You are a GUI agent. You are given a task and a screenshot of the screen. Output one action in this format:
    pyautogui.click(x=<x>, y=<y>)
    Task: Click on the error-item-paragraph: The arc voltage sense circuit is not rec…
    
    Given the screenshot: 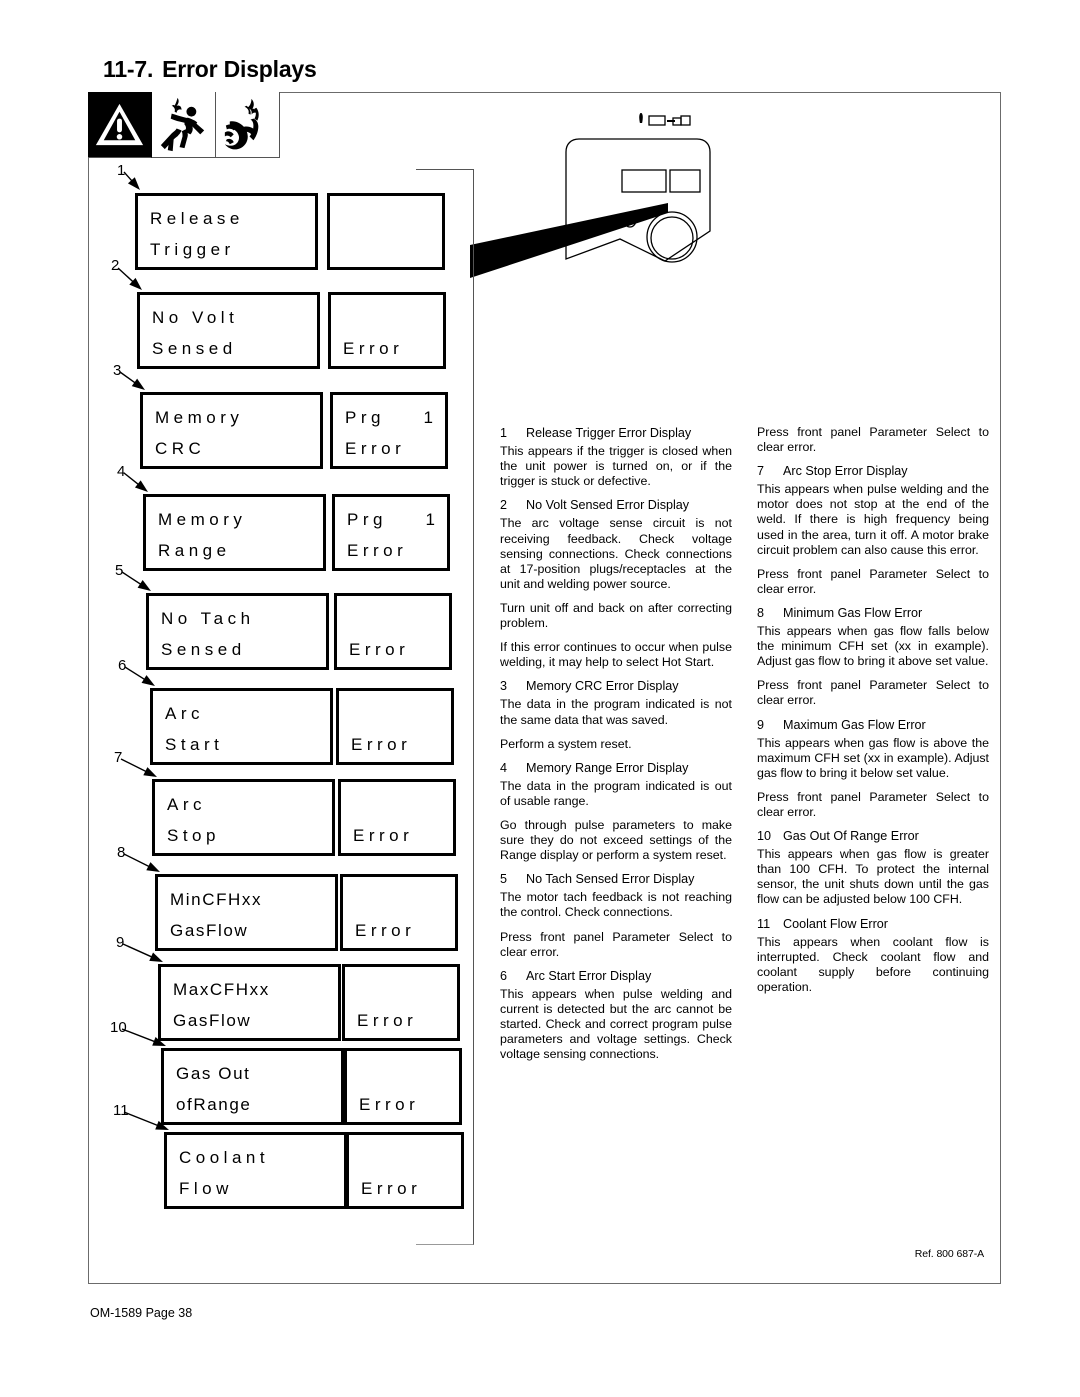 What is the action you would take?
    pyautogui.click(x=616, y=553)
    